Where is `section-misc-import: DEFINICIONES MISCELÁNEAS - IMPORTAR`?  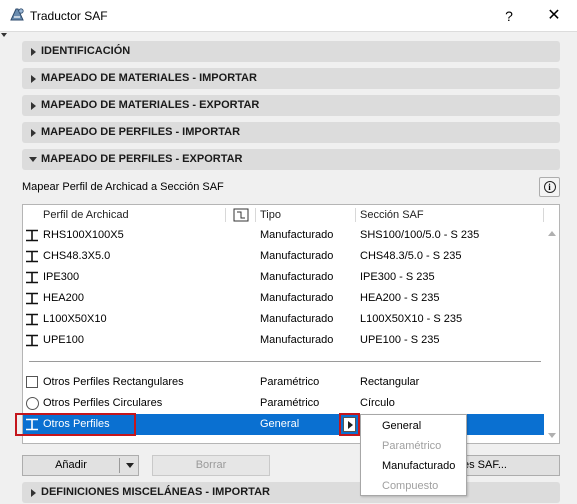
section-misc-import: DEFINICIONES MISCELÁNEAS - IMPORTAR is located at coordinates (291, 492).